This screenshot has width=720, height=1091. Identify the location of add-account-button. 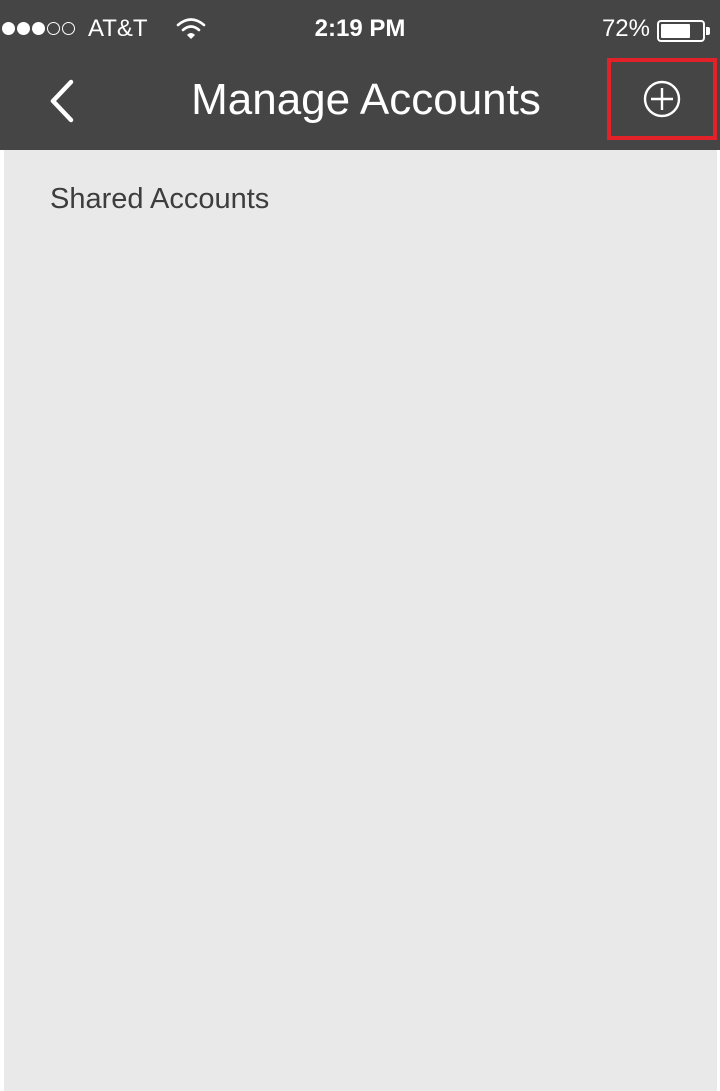
(662, 99).